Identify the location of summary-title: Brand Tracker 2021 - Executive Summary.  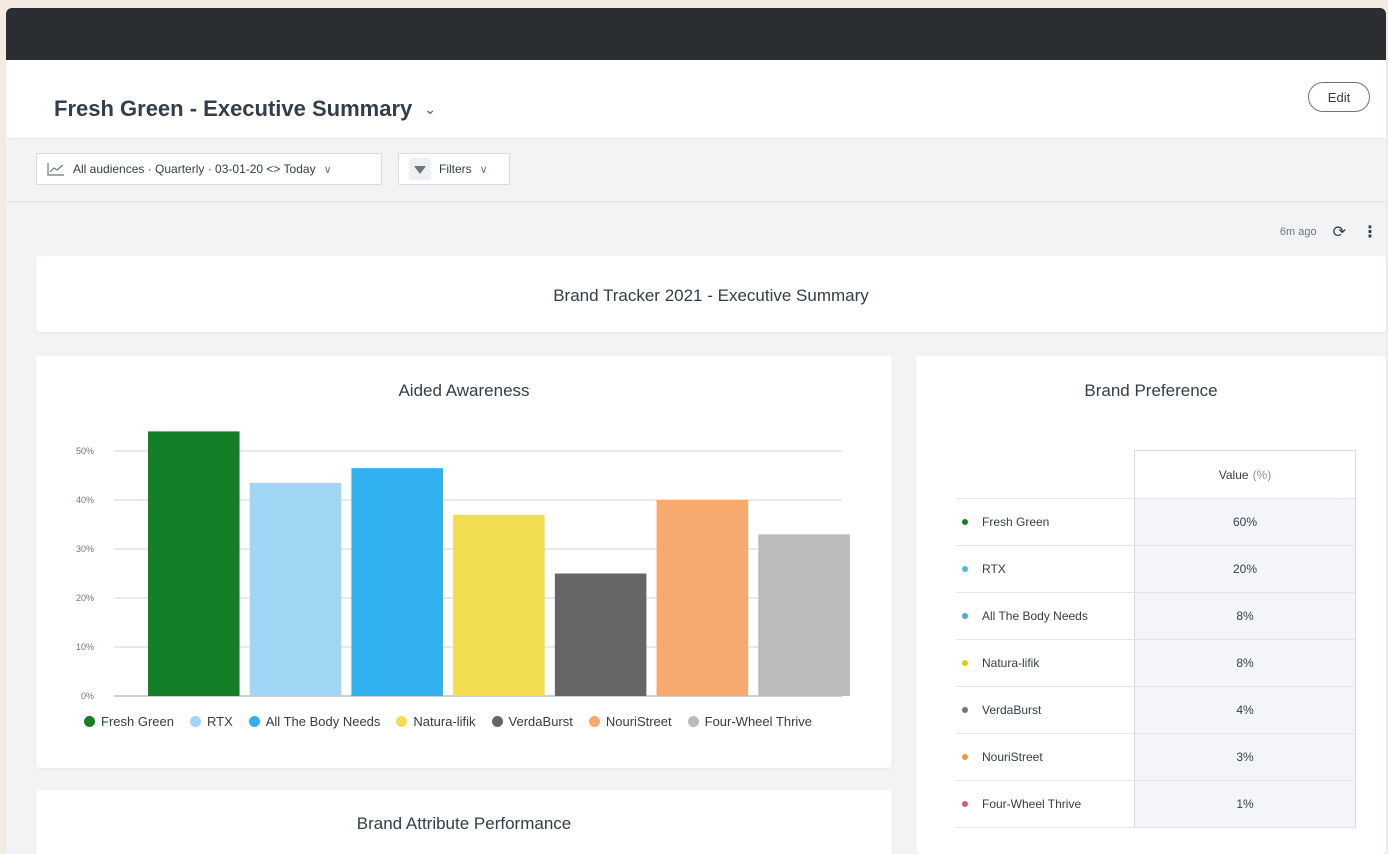
(711, 295).